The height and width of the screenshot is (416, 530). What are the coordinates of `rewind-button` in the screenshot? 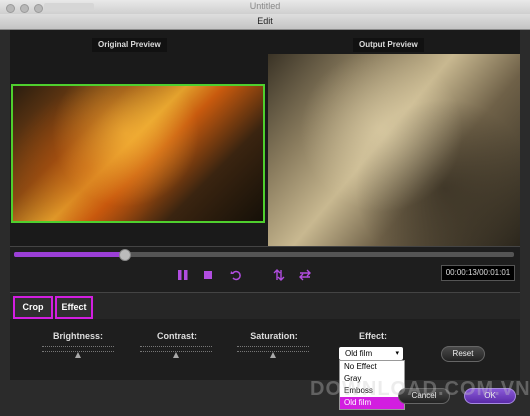 It's located at (236, 275).